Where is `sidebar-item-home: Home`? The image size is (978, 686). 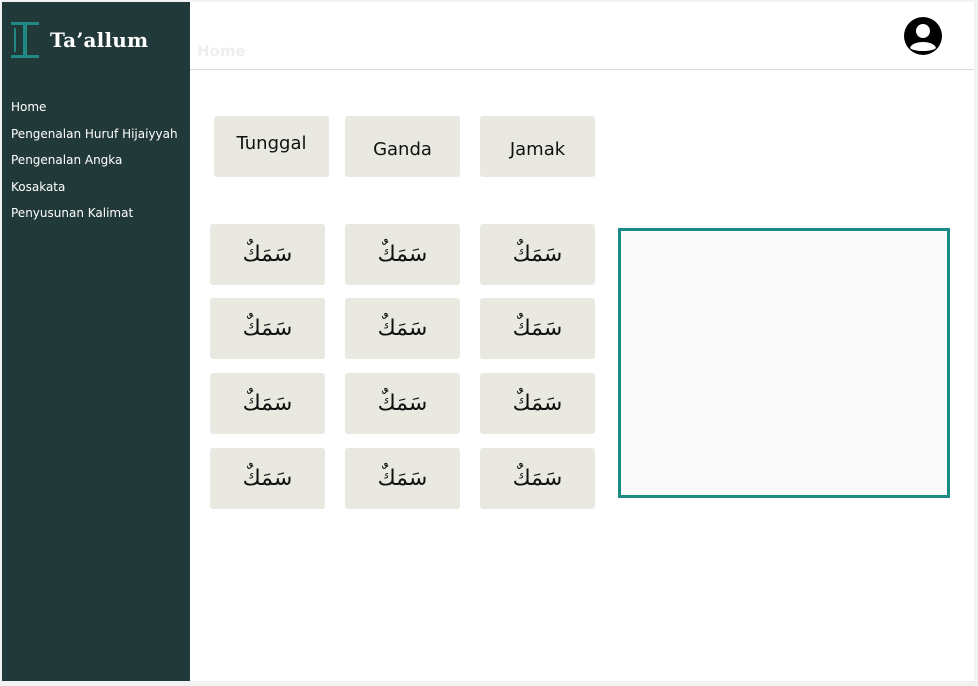
sidebar-item-home: Home is located at coordinates (94, 110).